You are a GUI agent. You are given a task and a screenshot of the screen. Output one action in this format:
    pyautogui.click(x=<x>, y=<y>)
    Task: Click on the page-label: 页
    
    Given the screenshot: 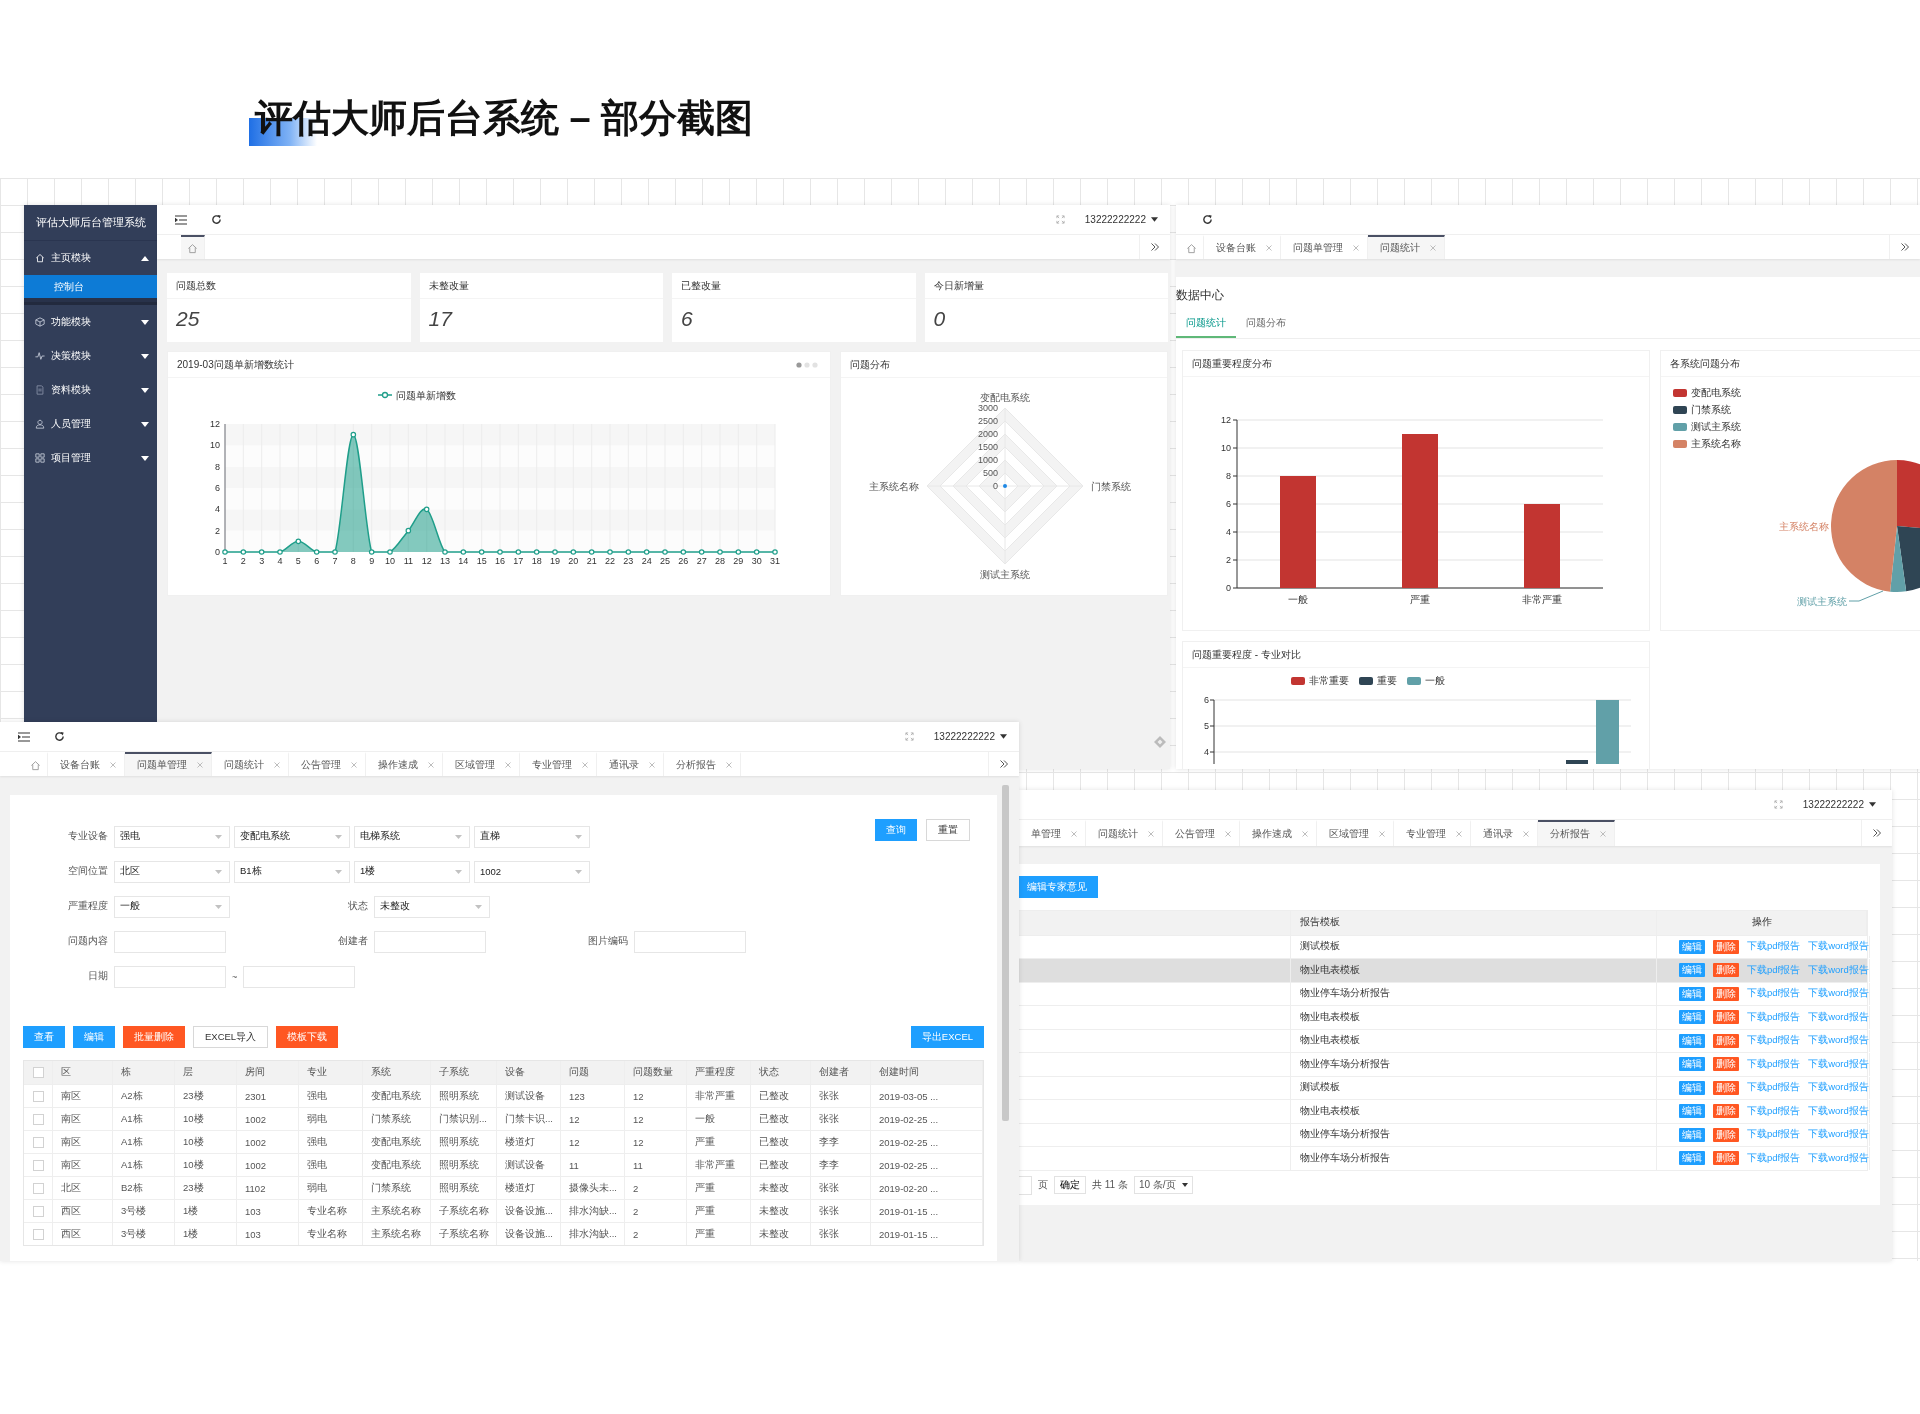 What is the action you would take?
    pyautogui.click(x=1043, y=1185)
    